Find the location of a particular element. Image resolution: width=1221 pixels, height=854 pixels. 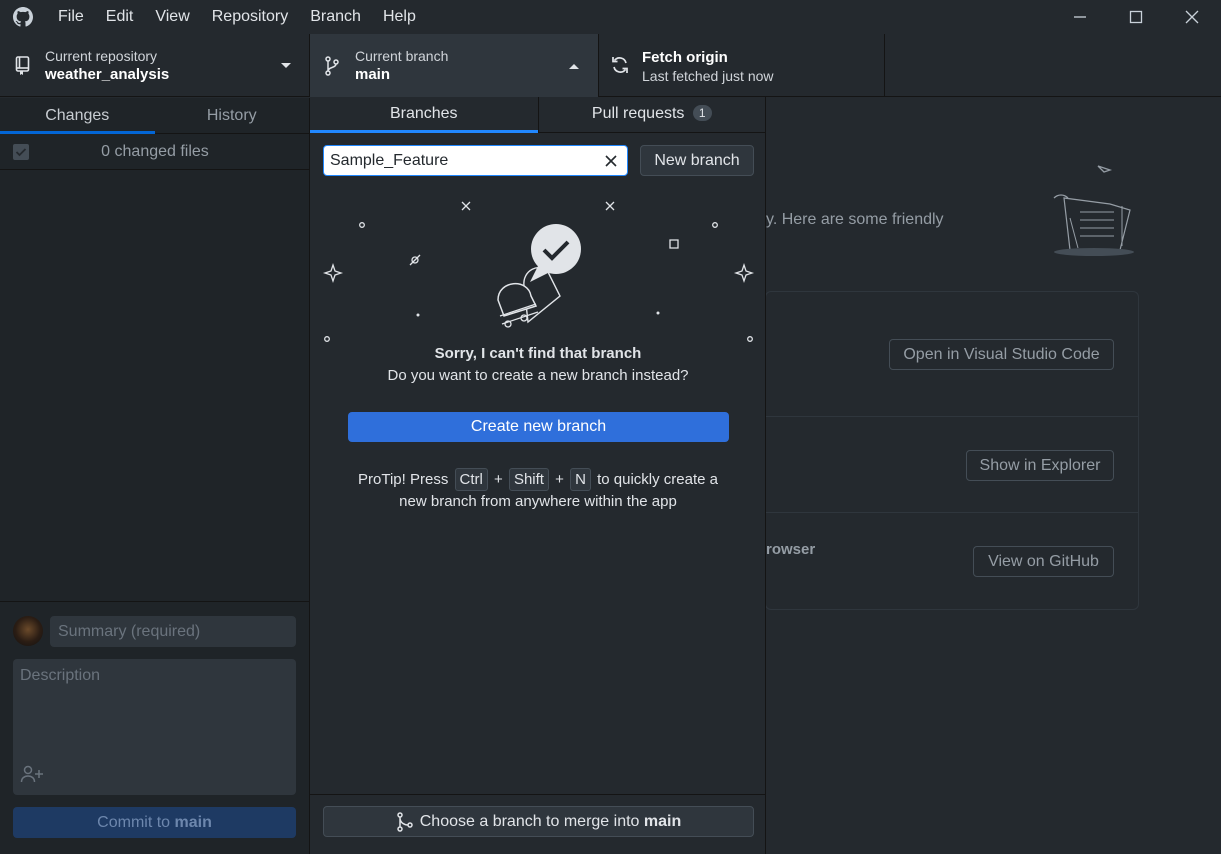

protip-suffix: to quickly create a is located at coordinates (657, 479).